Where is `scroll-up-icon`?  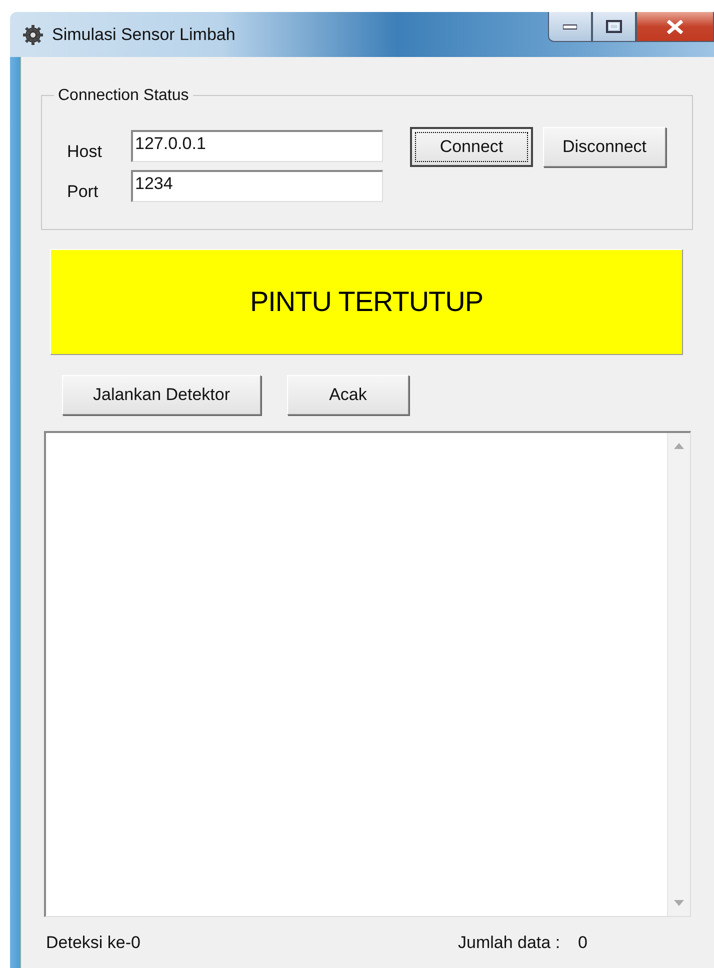 scroll-up-icon is located at coordinates (679, 446).